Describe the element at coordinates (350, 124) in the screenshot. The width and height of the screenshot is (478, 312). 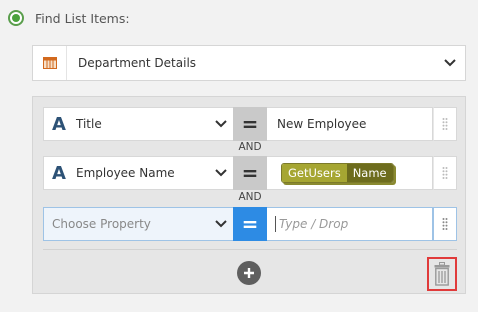
I see `value-field: New Employee` at that location.